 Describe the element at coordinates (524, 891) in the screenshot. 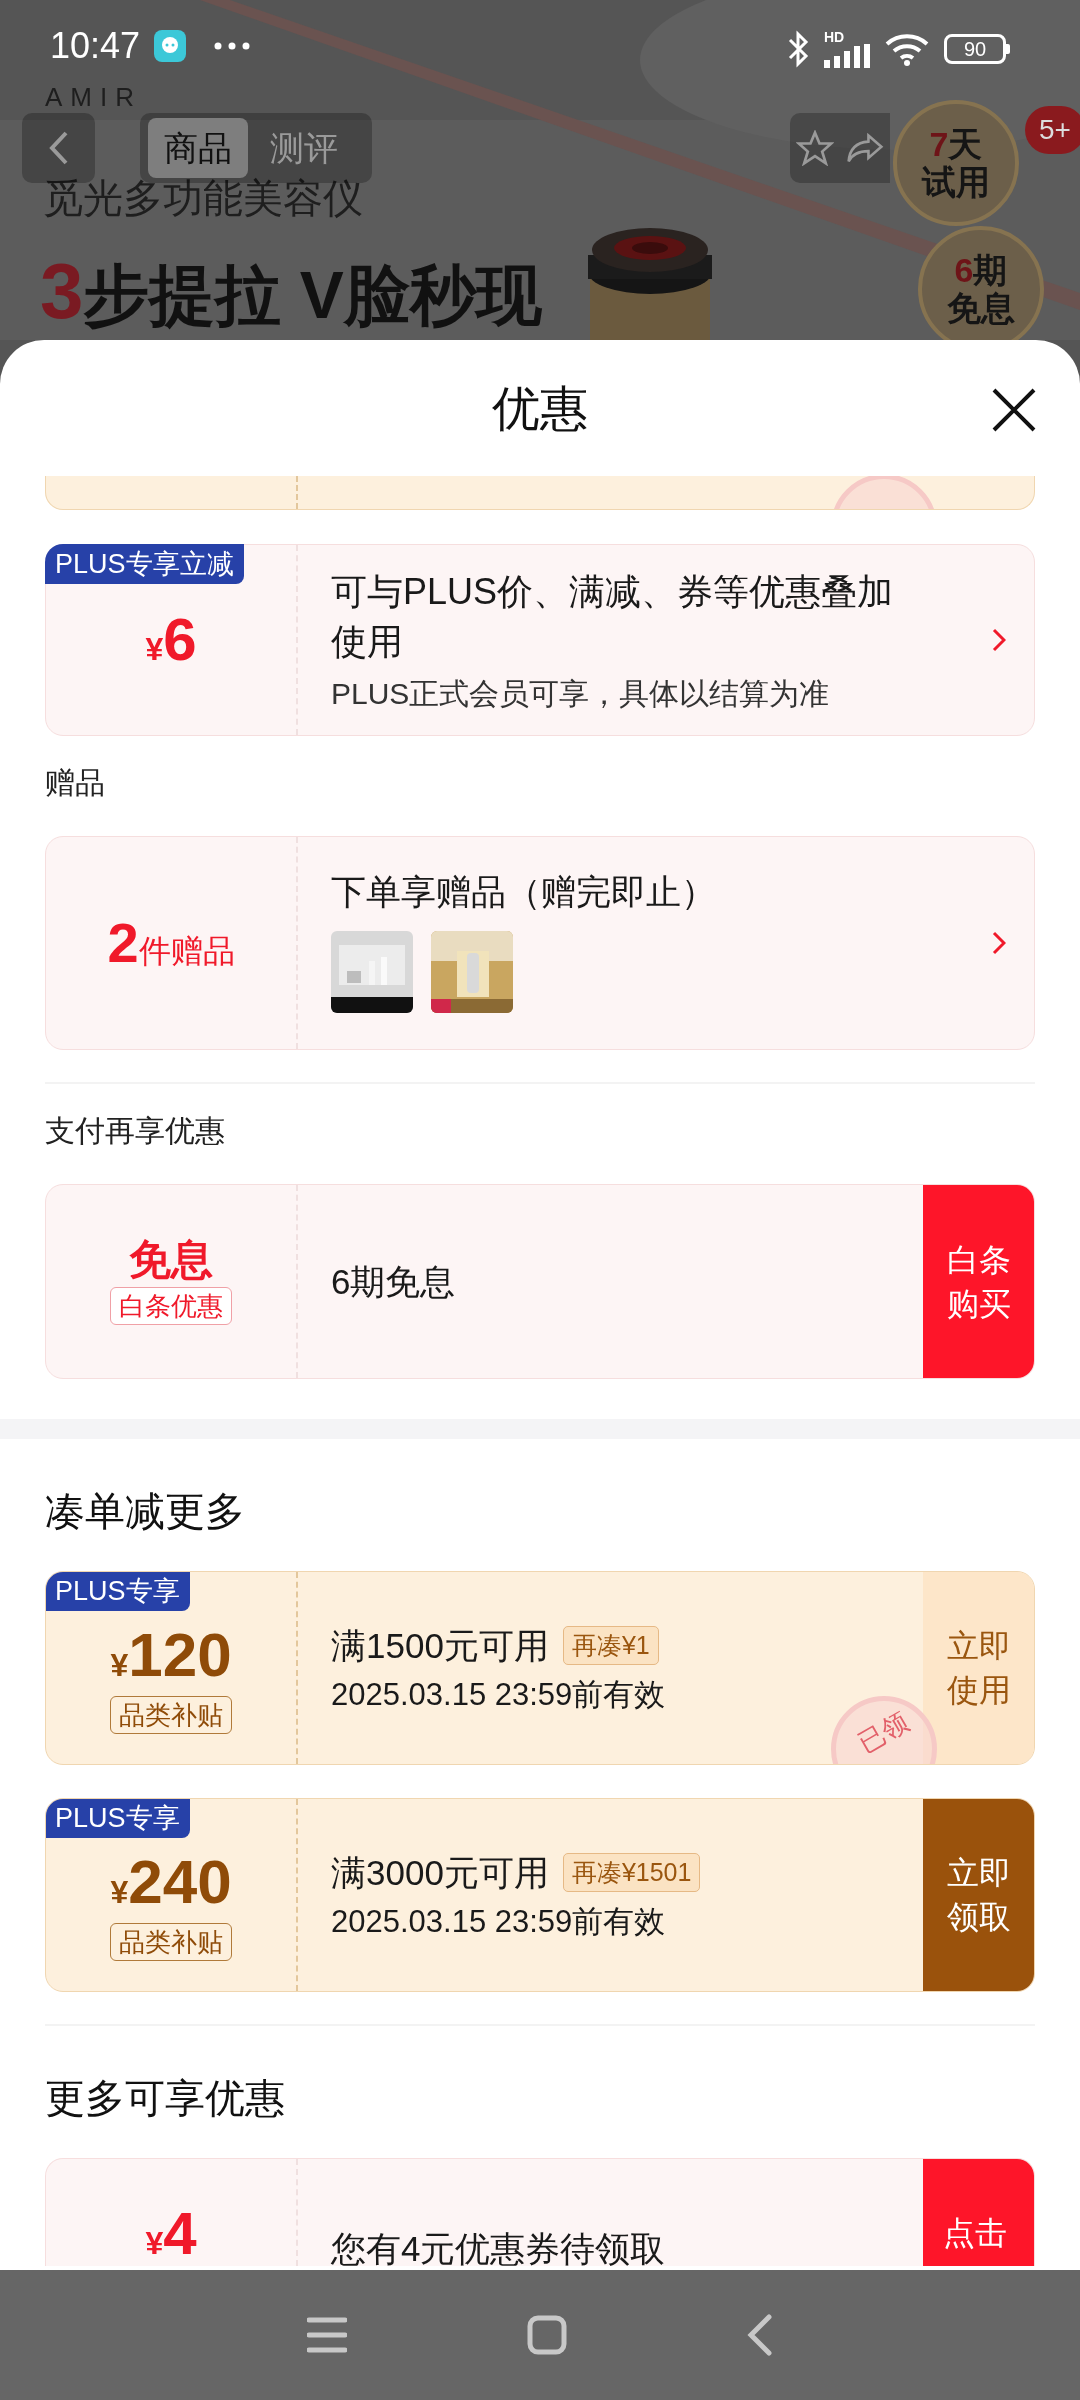

I see `gift-title: 下单享赠品（赠完即止）` at that location.